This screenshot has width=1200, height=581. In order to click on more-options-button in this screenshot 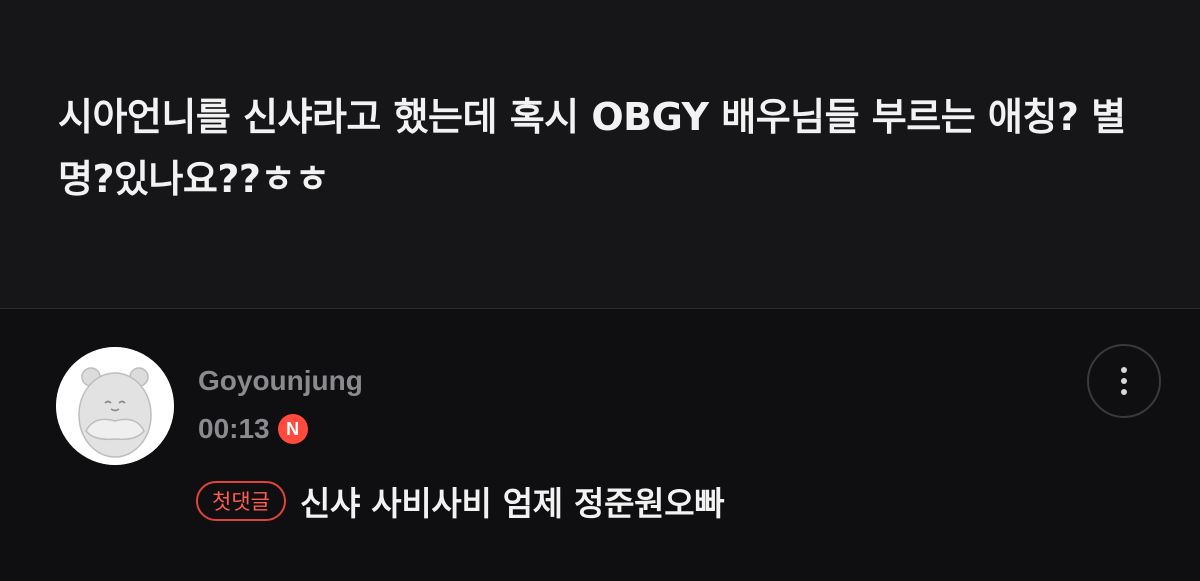, I will do `click(1124, 381)`.